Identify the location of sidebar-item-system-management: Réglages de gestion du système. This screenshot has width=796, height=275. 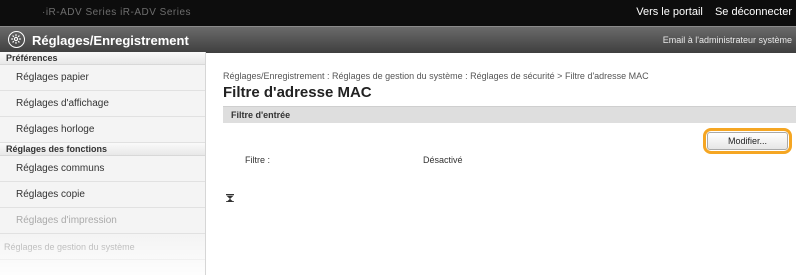
(102, 247).